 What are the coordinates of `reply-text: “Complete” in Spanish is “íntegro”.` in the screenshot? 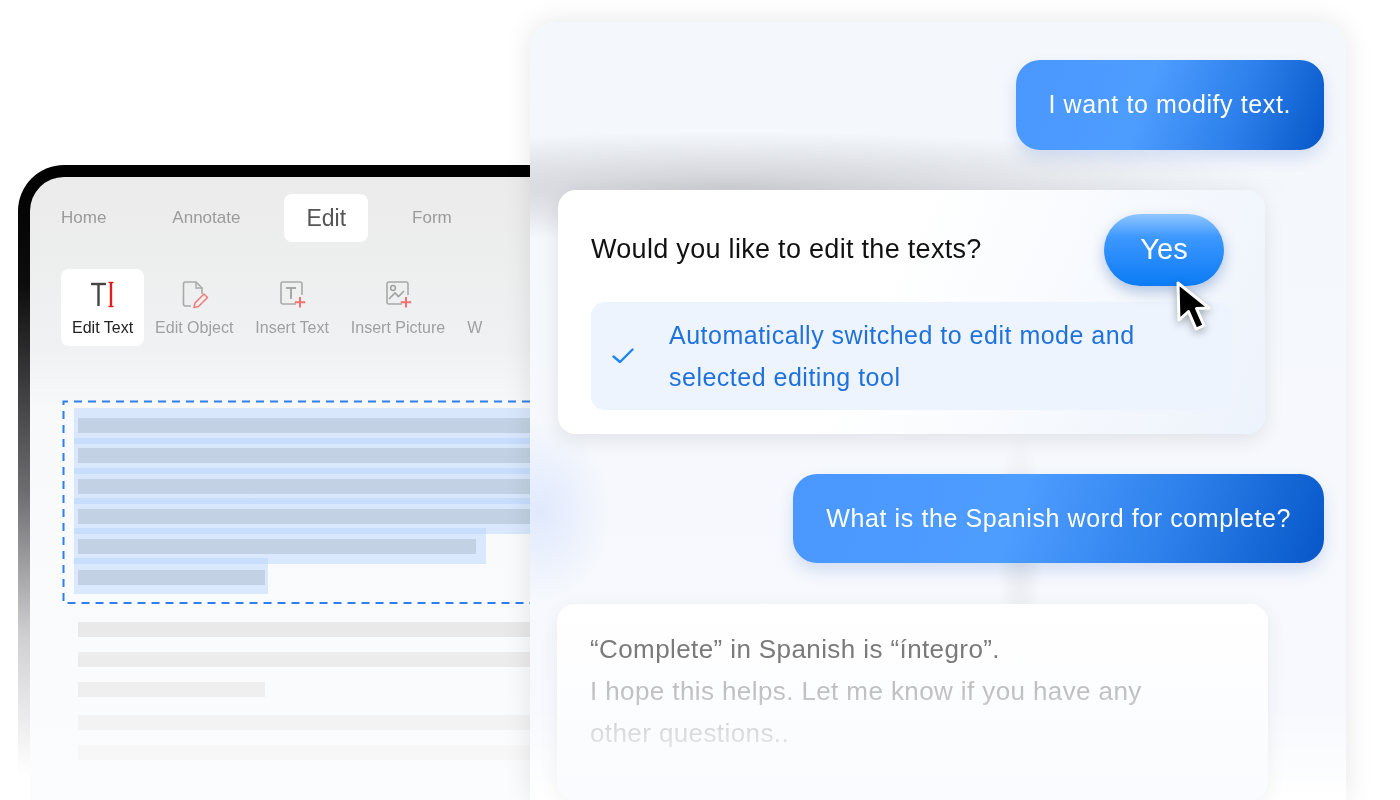 It's located at (795, 650).